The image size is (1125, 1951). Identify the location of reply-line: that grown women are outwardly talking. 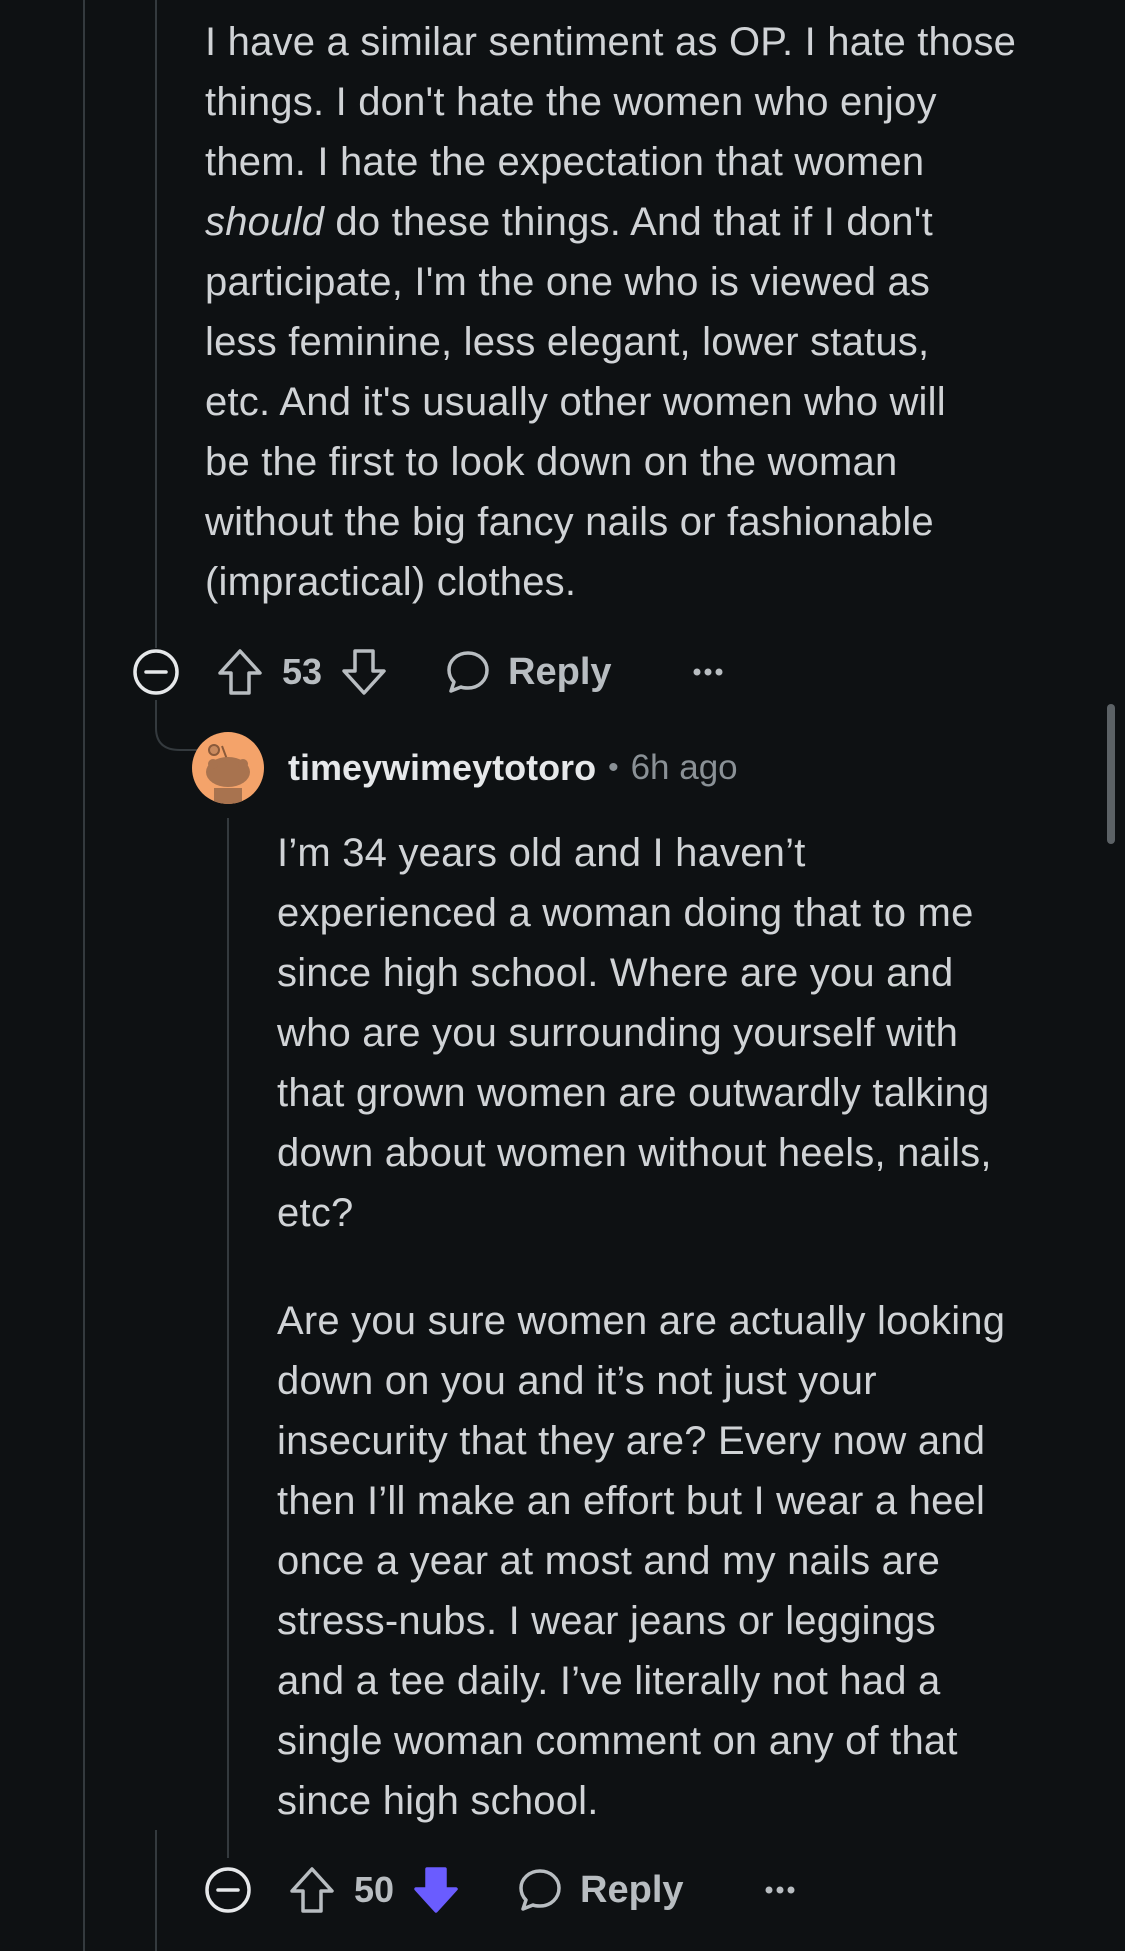
(633, 1093).